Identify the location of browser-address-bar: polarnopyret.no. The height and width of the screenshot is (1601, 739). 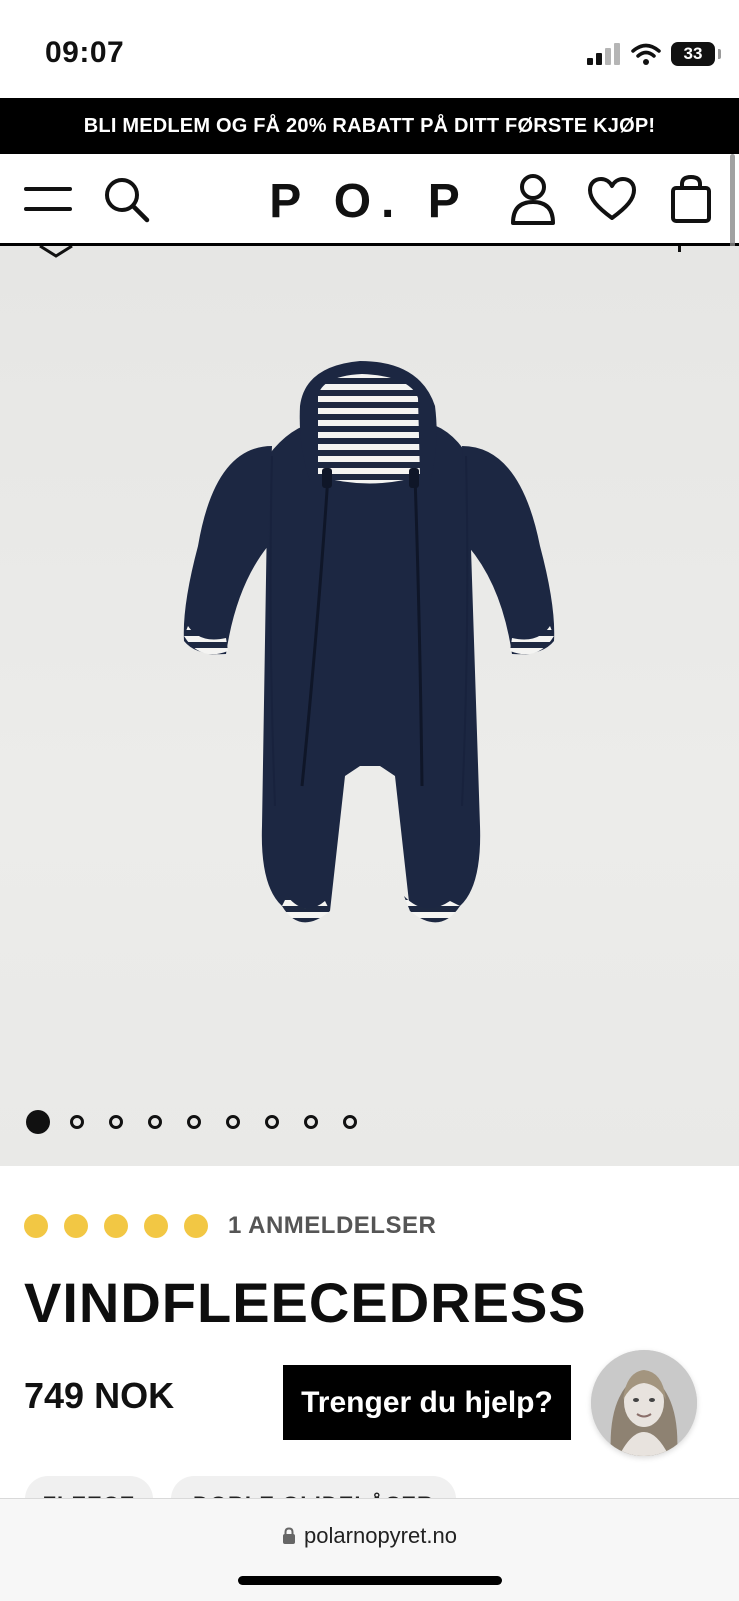
(369, 1549).